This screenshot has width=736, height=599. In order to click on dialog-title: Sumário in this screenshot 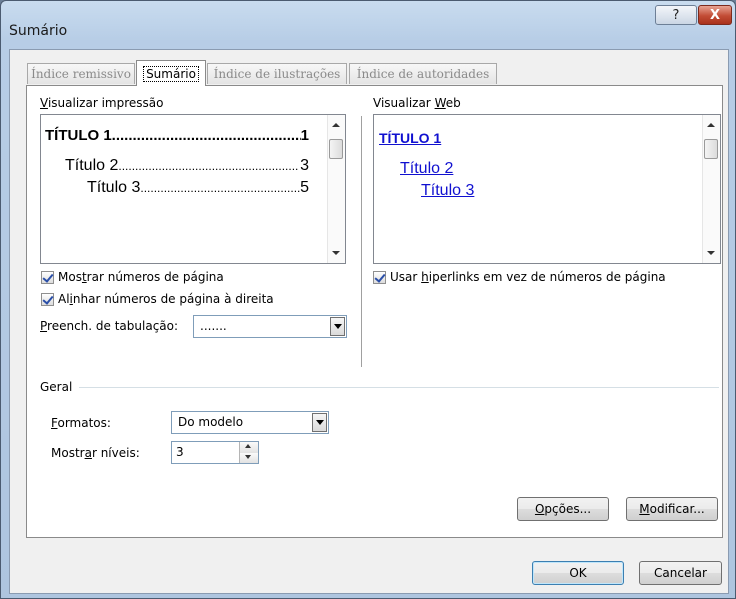, I will do `click(38, 31)`.